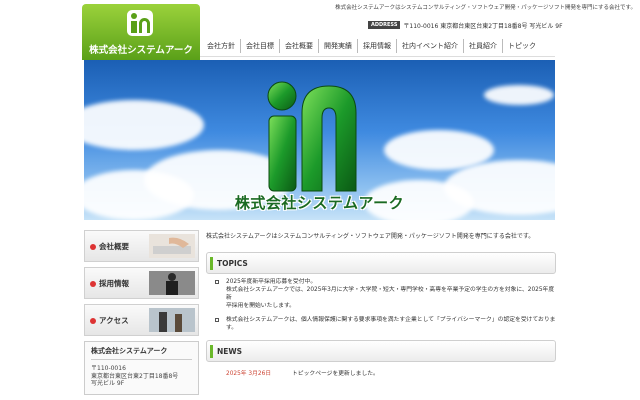  Describe the element at coordinates (141, 353) in the screenshot. I see `company-name: 株式会社システムアーク` at that location.